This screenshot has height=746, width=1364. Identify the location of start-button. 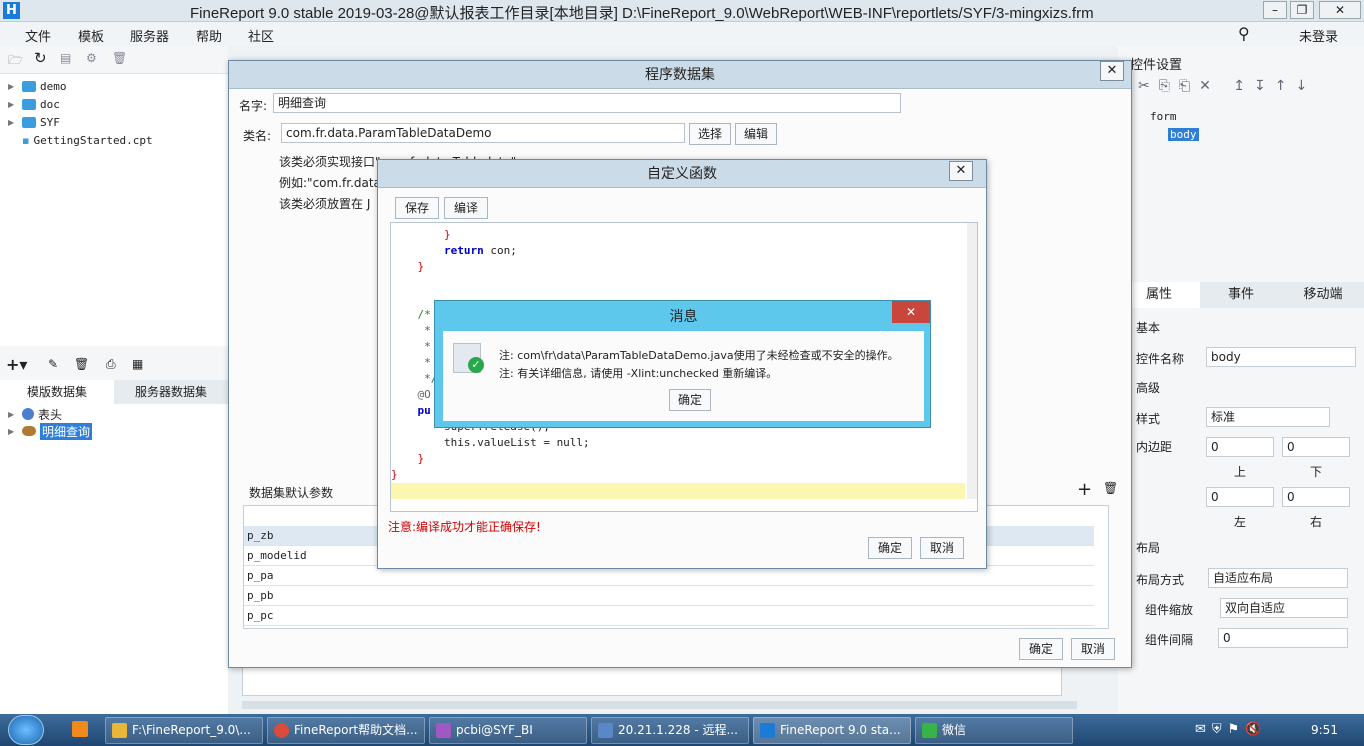
(26, 730).